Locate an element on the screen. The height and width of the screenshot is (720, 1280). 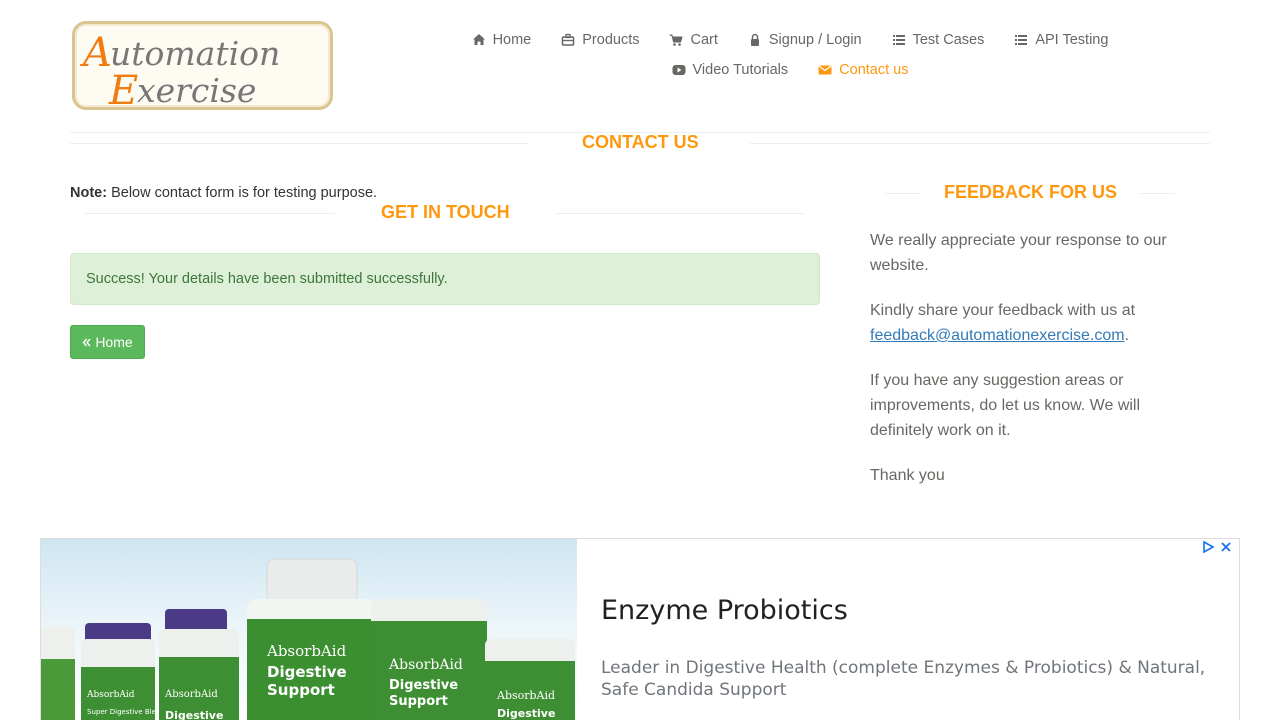
nav-item-test-cases: Test Cases is located at coordinates (938, 40).